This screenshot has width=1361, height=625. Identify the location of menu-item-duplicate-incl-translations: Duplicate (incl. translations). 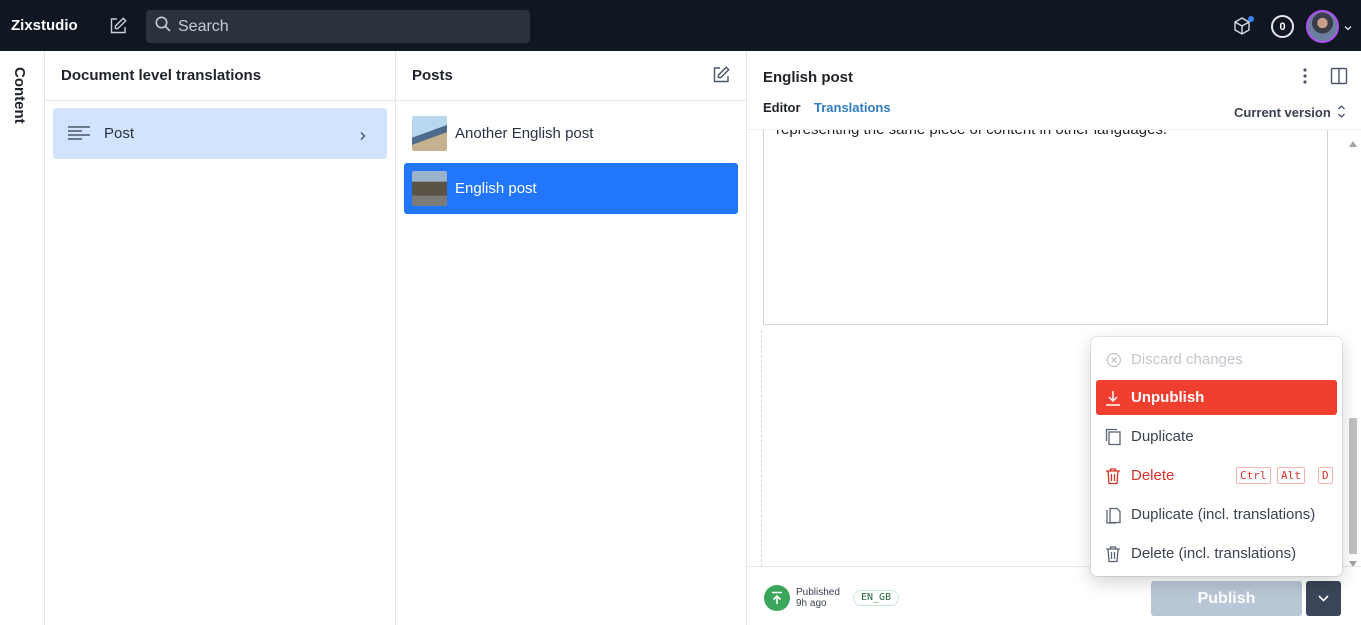
(1216, 514).